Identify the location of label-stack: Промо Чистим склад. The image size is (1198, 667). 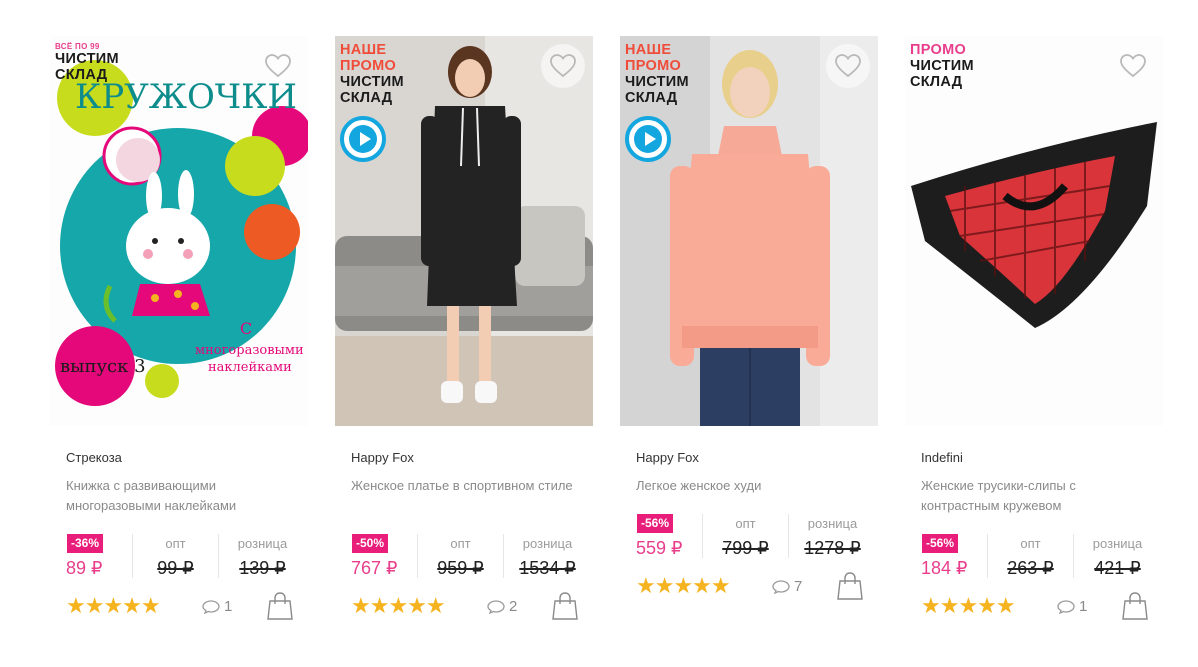
(942, 66).